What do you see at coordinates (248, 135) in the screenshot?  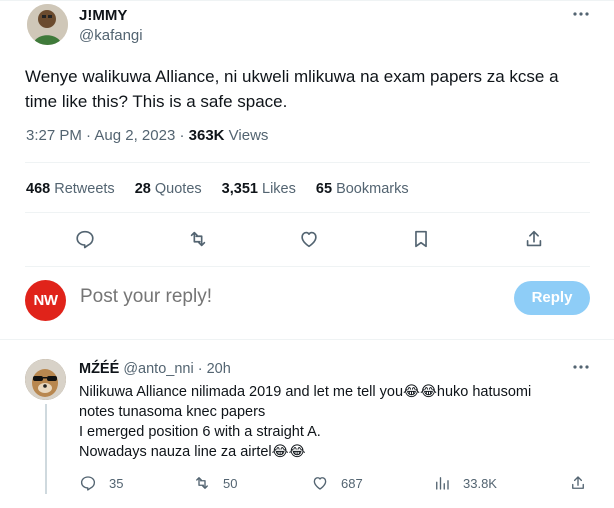 I see `views-label: Views` at bounding box center [248, 135].